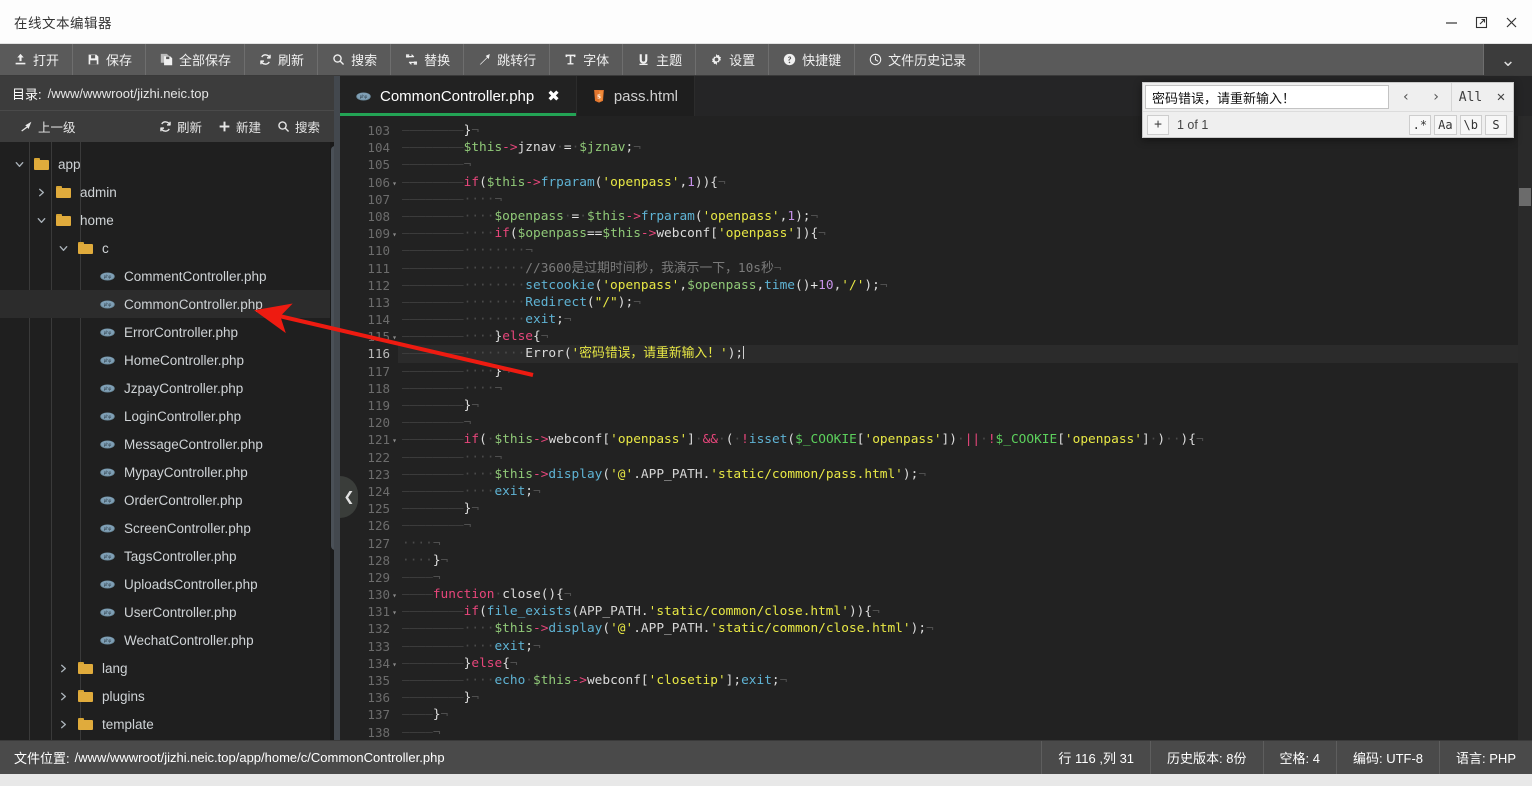 Image resolution: width=1532 pixels, height=786 pixels. Describe the element at coordinates (965, 371) in the screenshot. I see `code-line: ————————····}¬` at that location.